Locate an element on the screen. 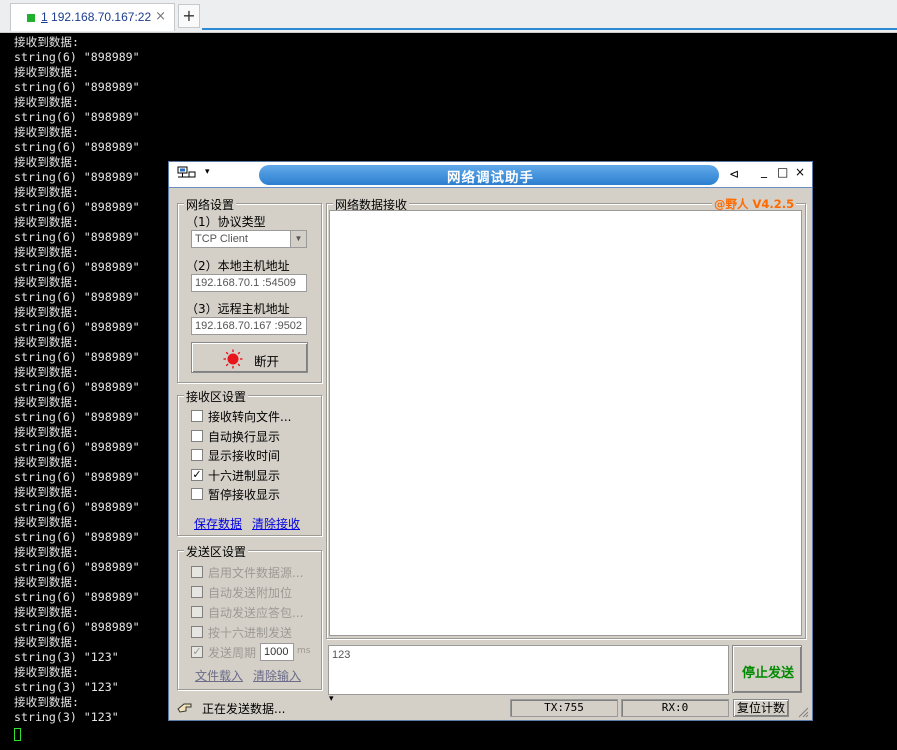 Image resolution: width=897 pixels, height=750 pixels. clear-receive-link: 清除接收 is located at coordinates (276, 523).